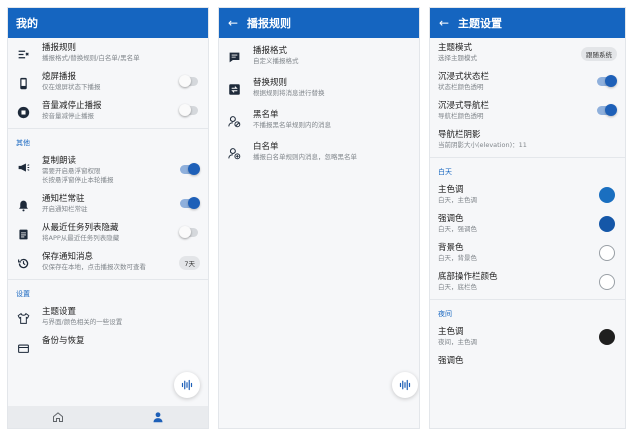 This screenshot has height=436, width=633. I want to click on copy-read-toggle, so click(190, 169).